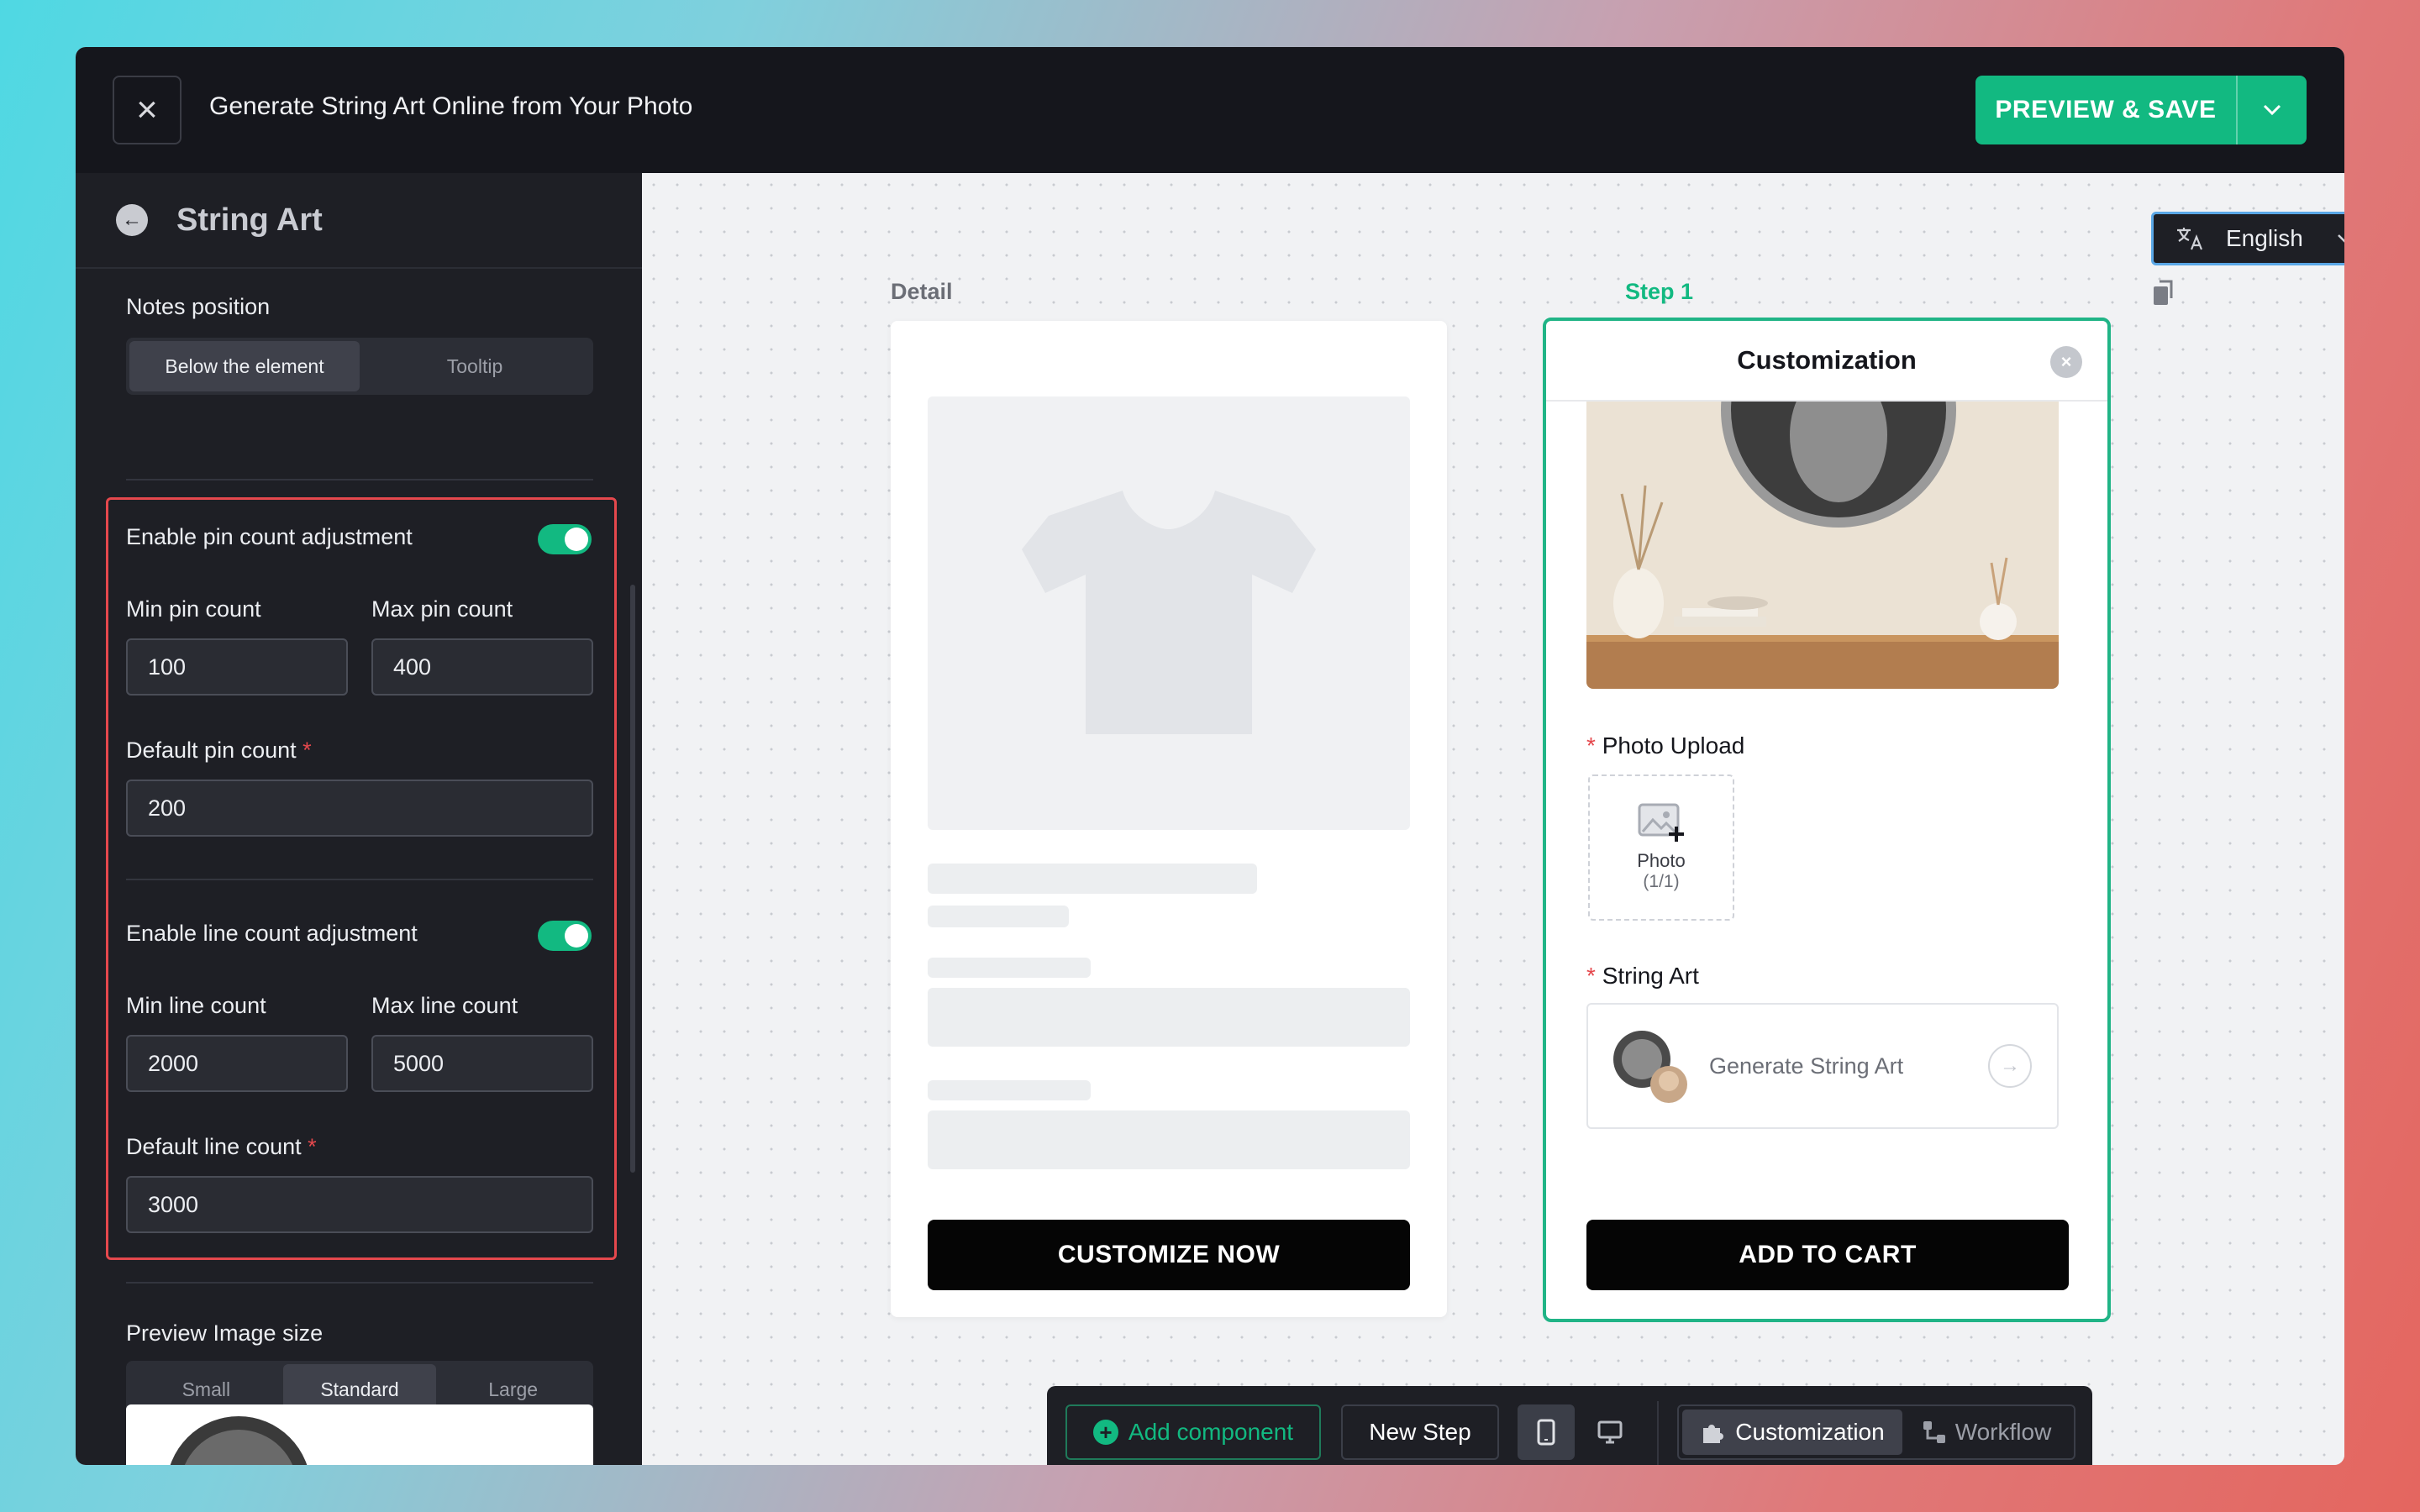 Image resolution: width=2420 pixels, height=1512 pixels. I want to click on add-to-cart-button: ADD TO CART, so click(1827, 1255).